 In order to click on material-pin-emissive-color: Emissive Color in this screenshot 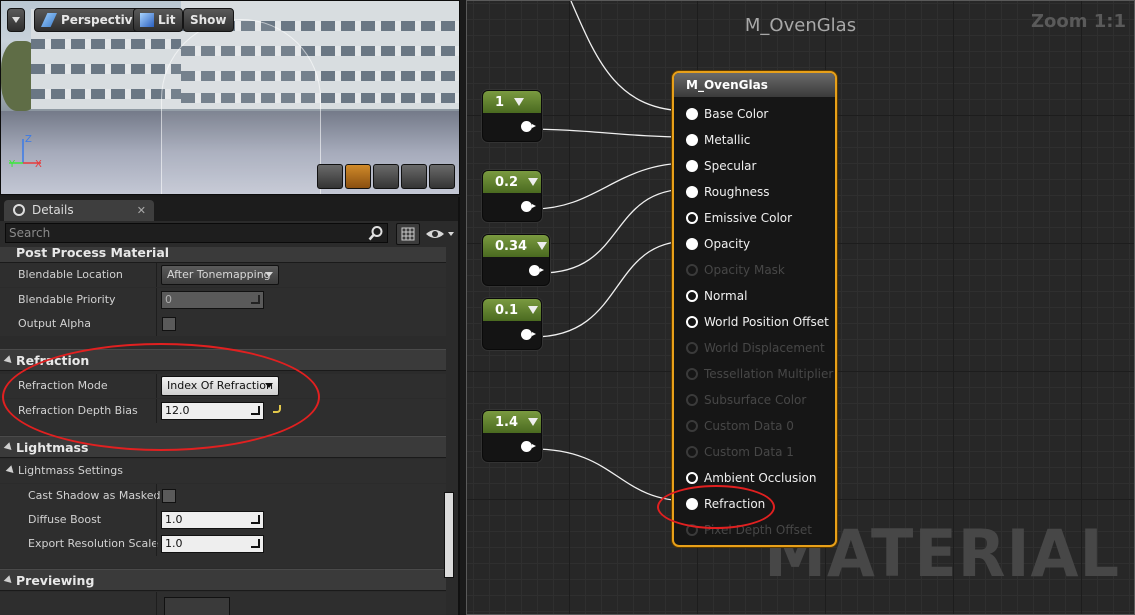, I will do `click(759, 218)`.